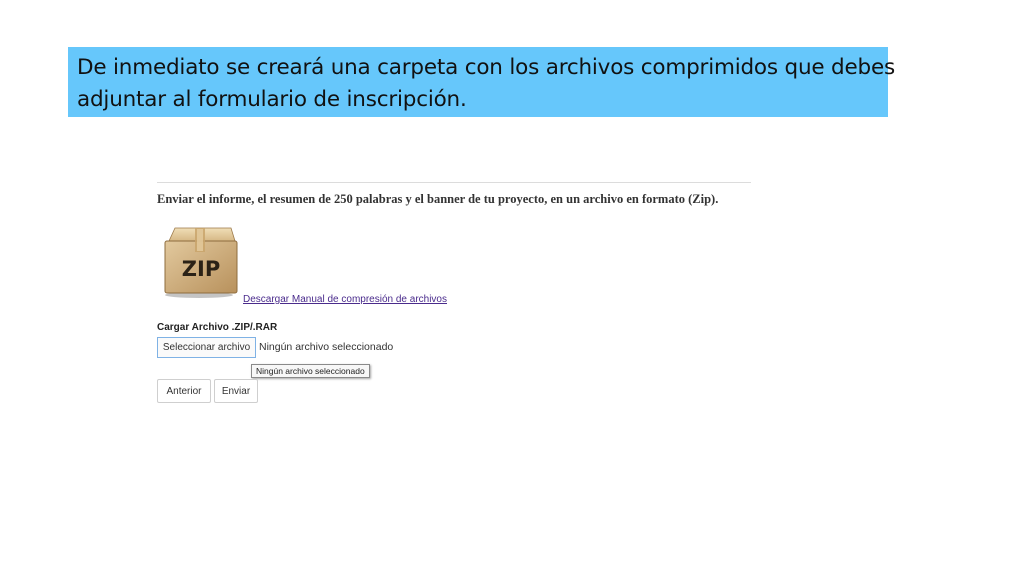 The width and height of the screenshot is (1024, 576). What do you see at coordinates (310, 371) in the screenshot?
I see `file-tooltip: Ningún archivo seleccionado` at bounding box center [310, 371].